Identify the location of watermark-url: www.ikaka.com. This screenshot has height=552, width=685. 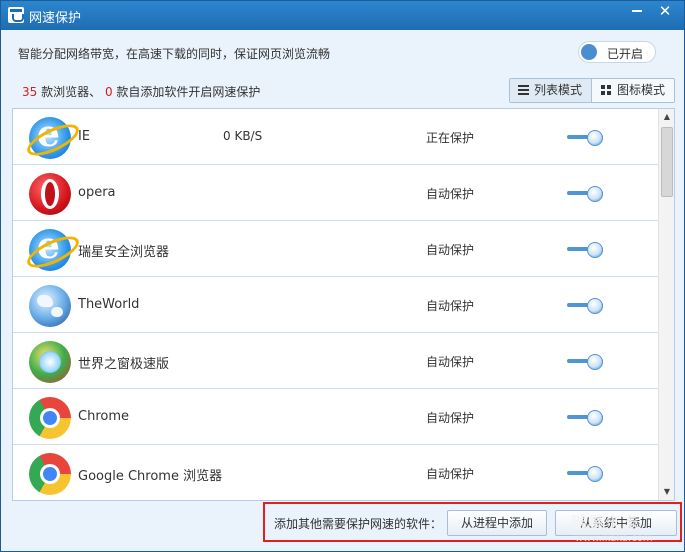
(614, 538).